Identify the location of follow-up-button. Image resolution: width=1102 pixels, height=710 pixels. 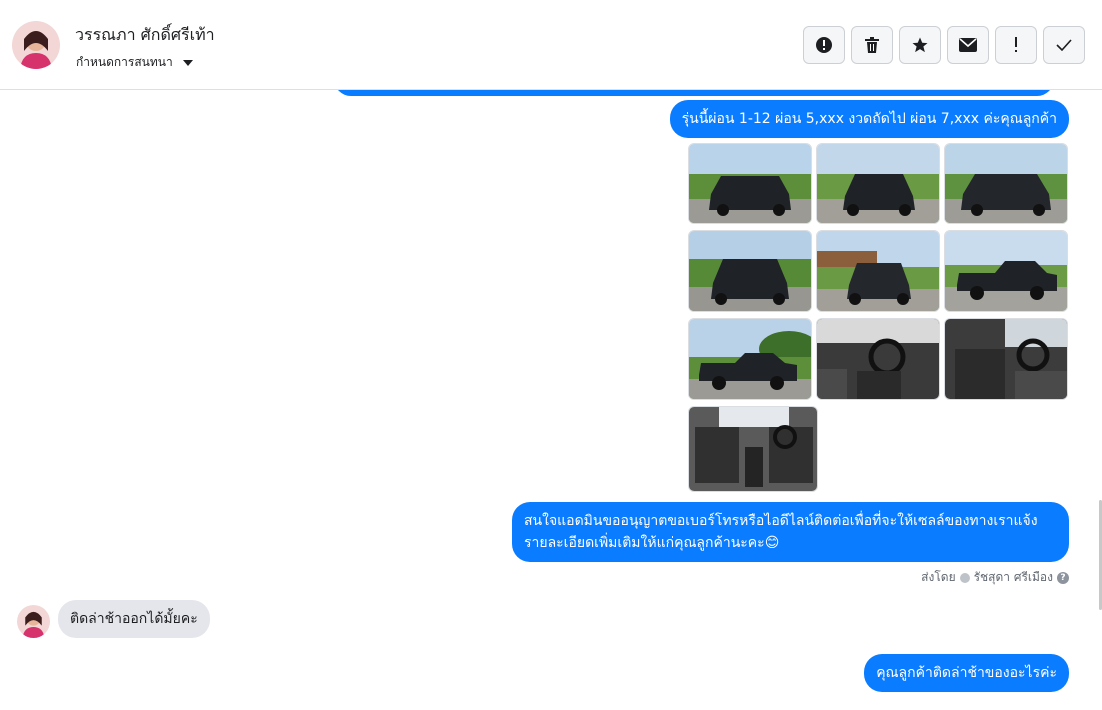
(1016, 45).